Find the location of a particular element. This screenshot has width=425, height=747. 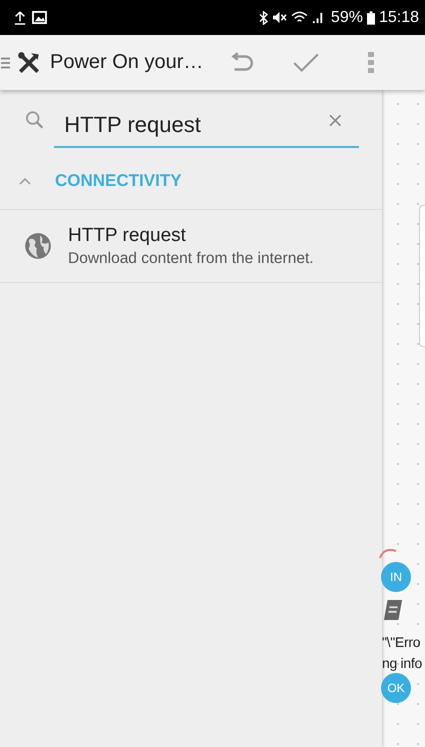

block-list-item: HTTP request Download content from the internet. is located at coordinates (191, 246).